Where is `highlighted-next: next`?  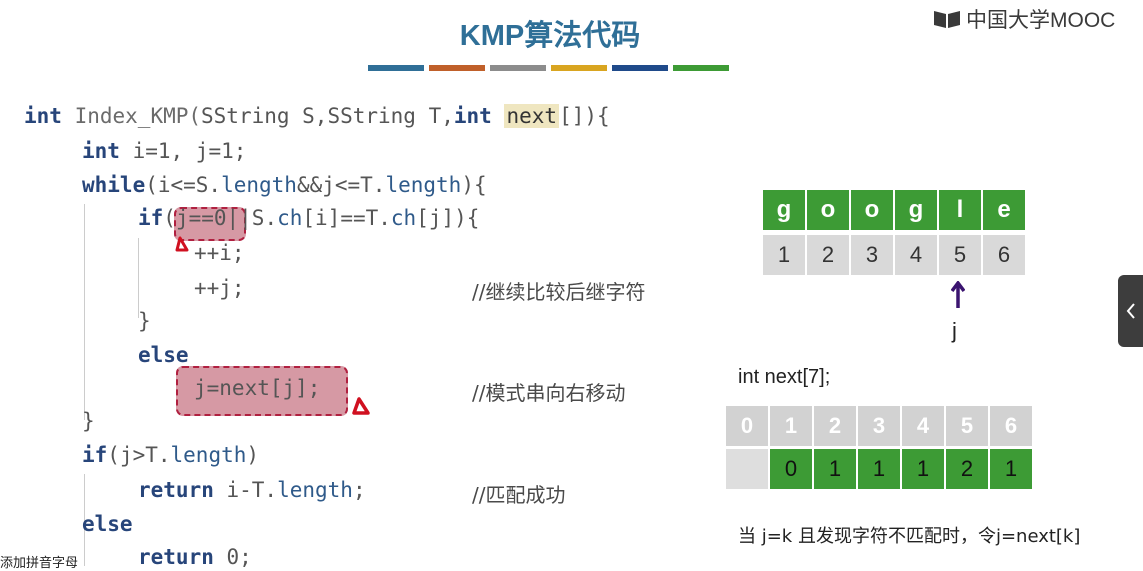
highlighted-next: next is located at coordinates (532, 116).